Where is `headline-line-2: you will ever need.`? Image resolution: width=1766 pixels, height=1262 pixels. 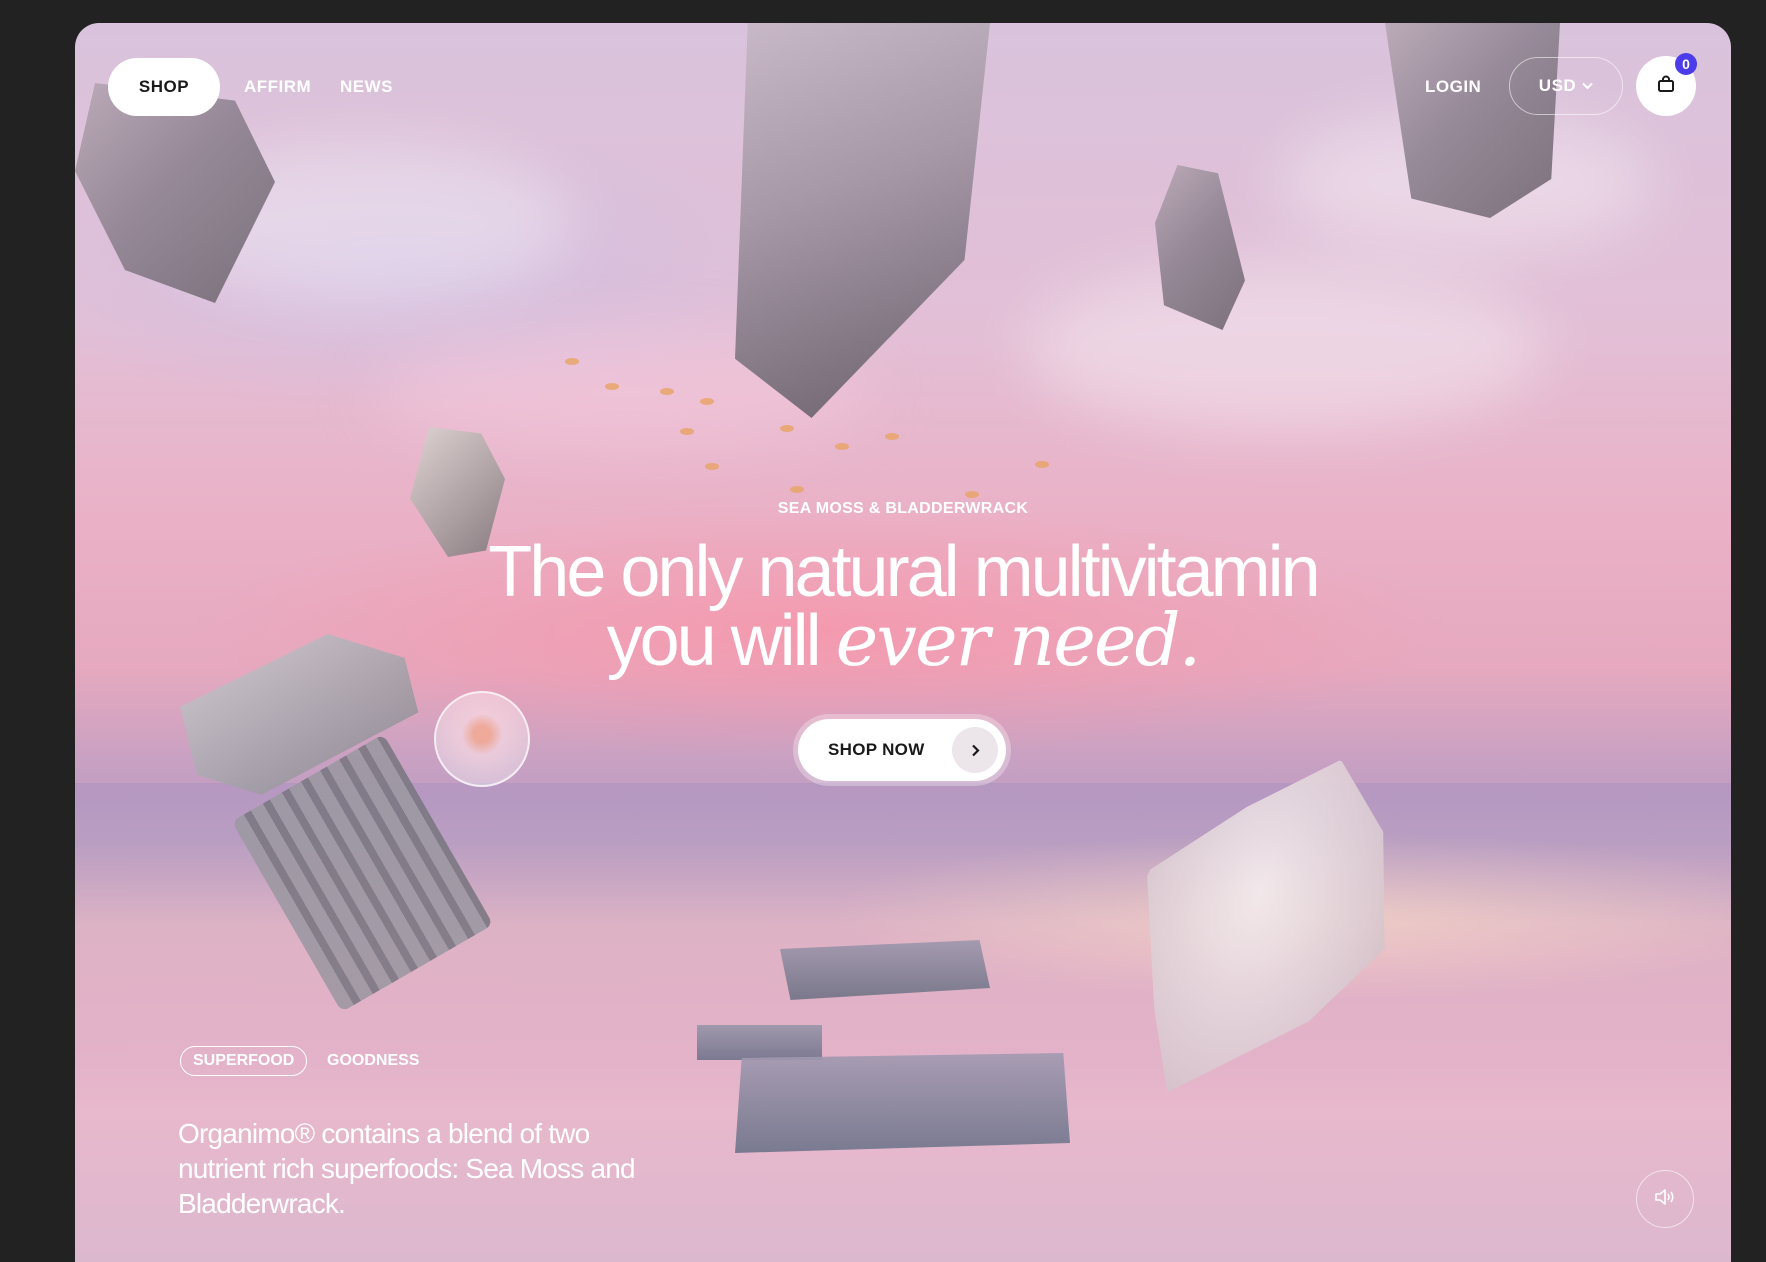 headline-line-2: you will ever need. is located at coordinates (903, 640).